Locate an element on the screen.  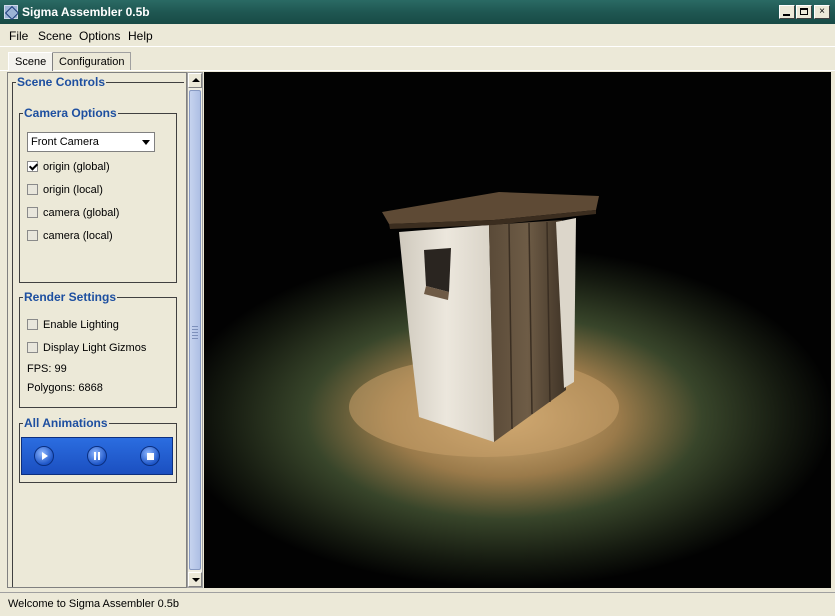
close-icon: × is located at coordinates (822, 11).